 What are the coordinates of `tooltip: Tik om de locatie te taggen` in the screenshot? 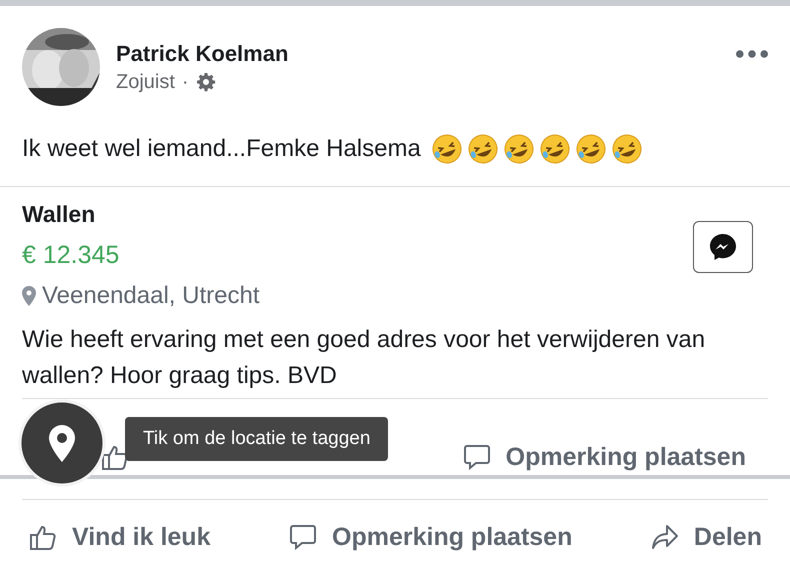 It's located at (256, 439).